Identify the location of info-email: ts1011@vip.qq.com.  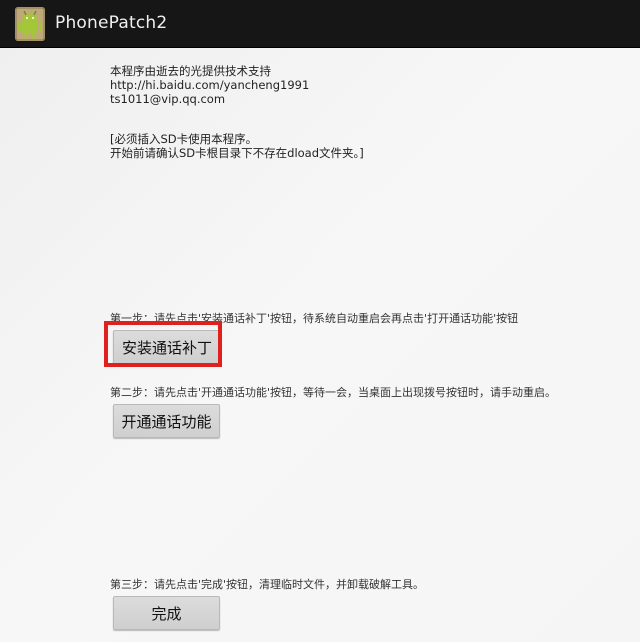
(168, 99).